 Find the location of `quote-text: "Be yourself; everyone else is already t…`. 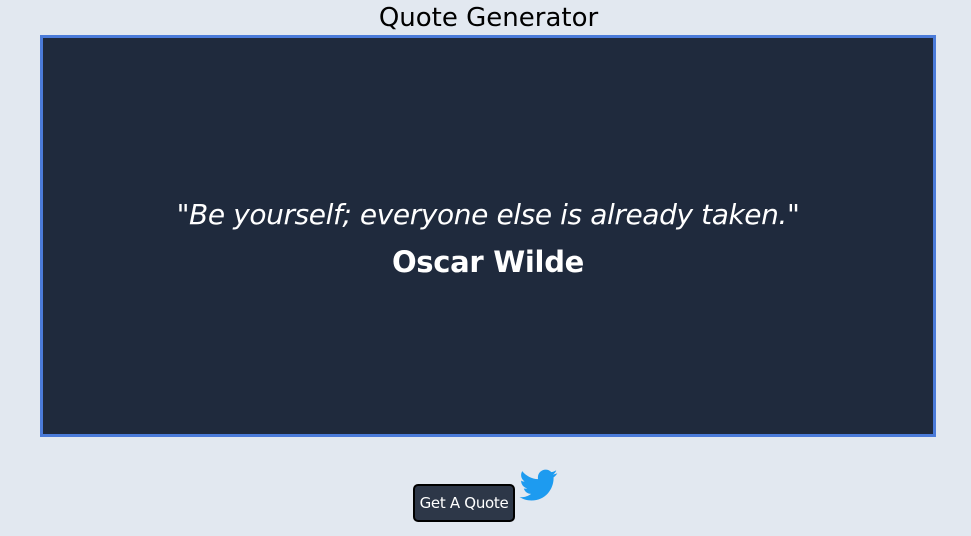

quote-text: "Be yourself; everyone else is already t… is located at coordinates (488, 214).